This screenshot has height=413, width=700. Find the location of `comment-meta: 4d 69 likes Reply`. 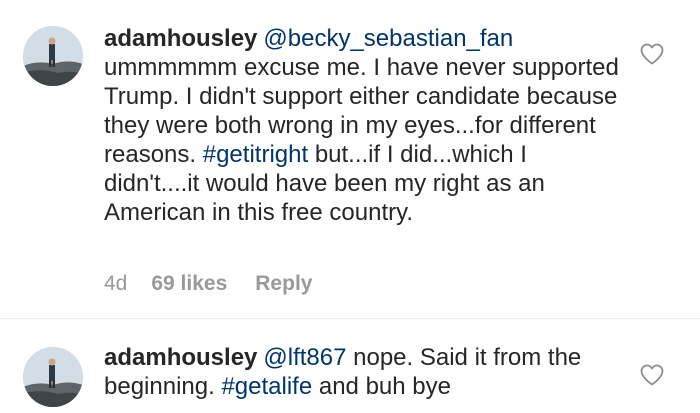

comment-meta: 4d 69 likes Reply is located at coordinates (222, 284).